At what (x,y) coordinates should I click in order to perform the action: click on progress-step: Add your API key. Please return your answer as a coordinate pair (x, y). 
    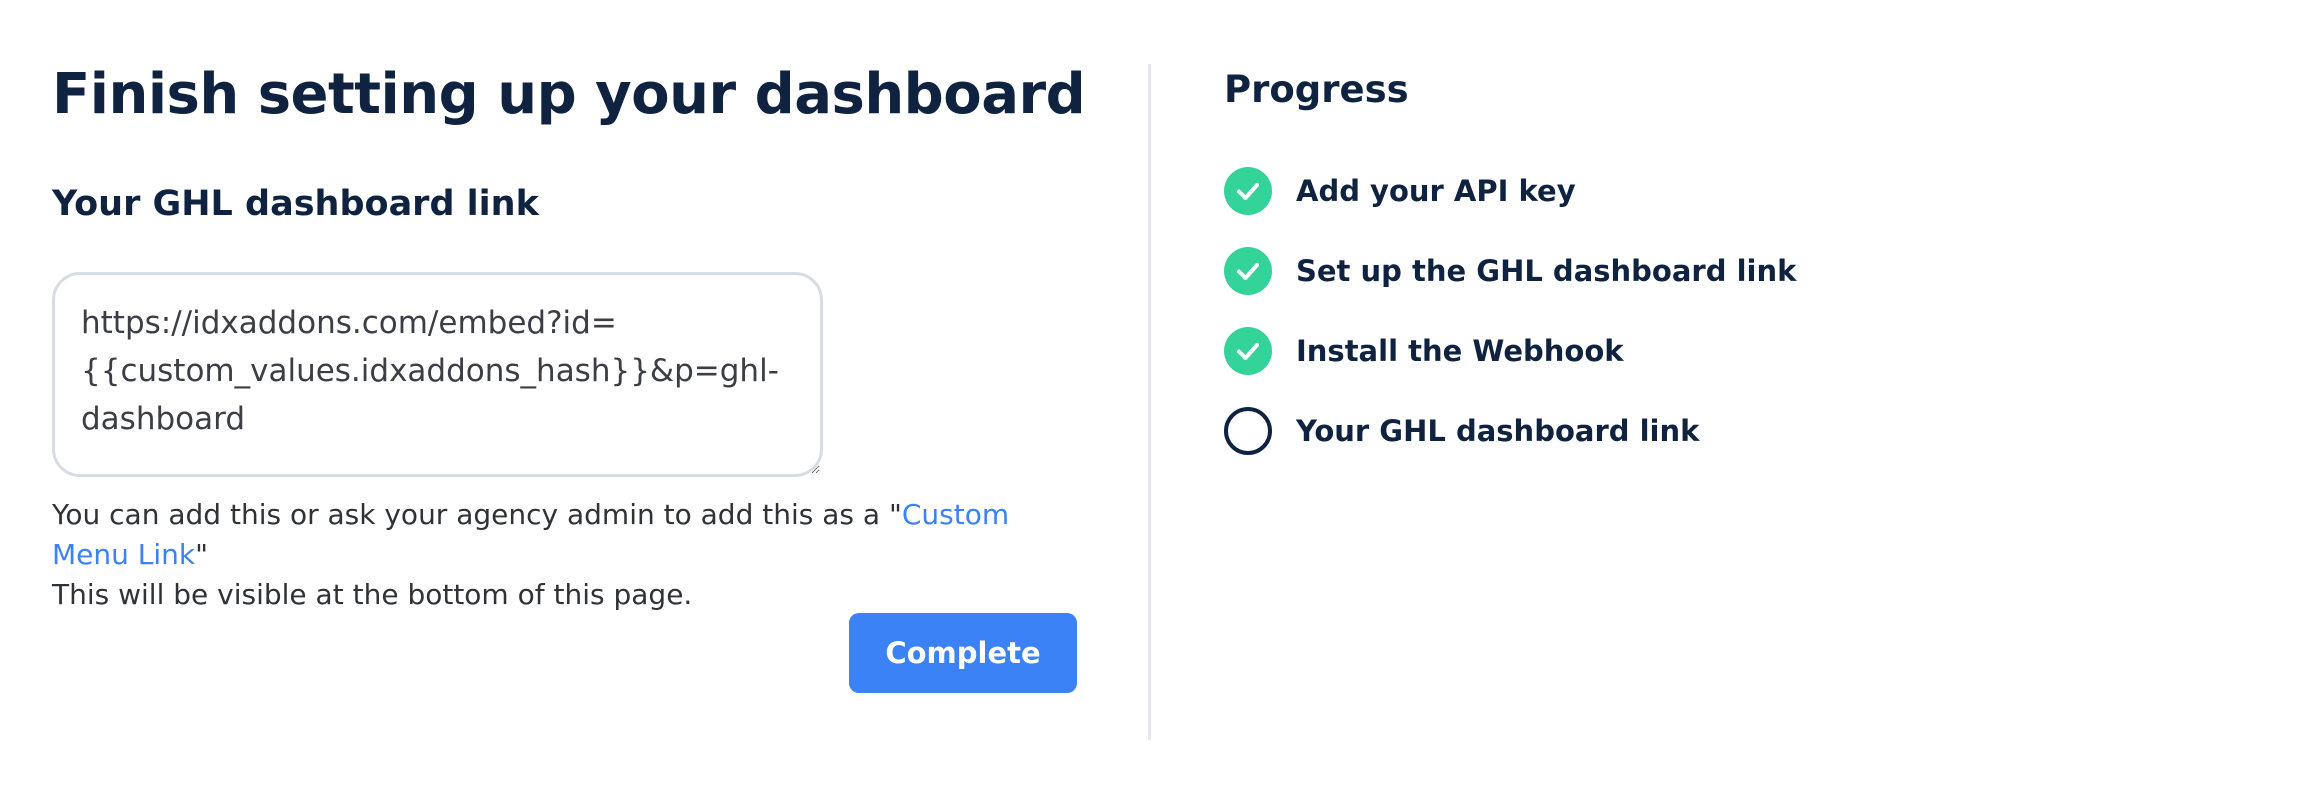
    Looking at the image, I should click on (1510, 191).